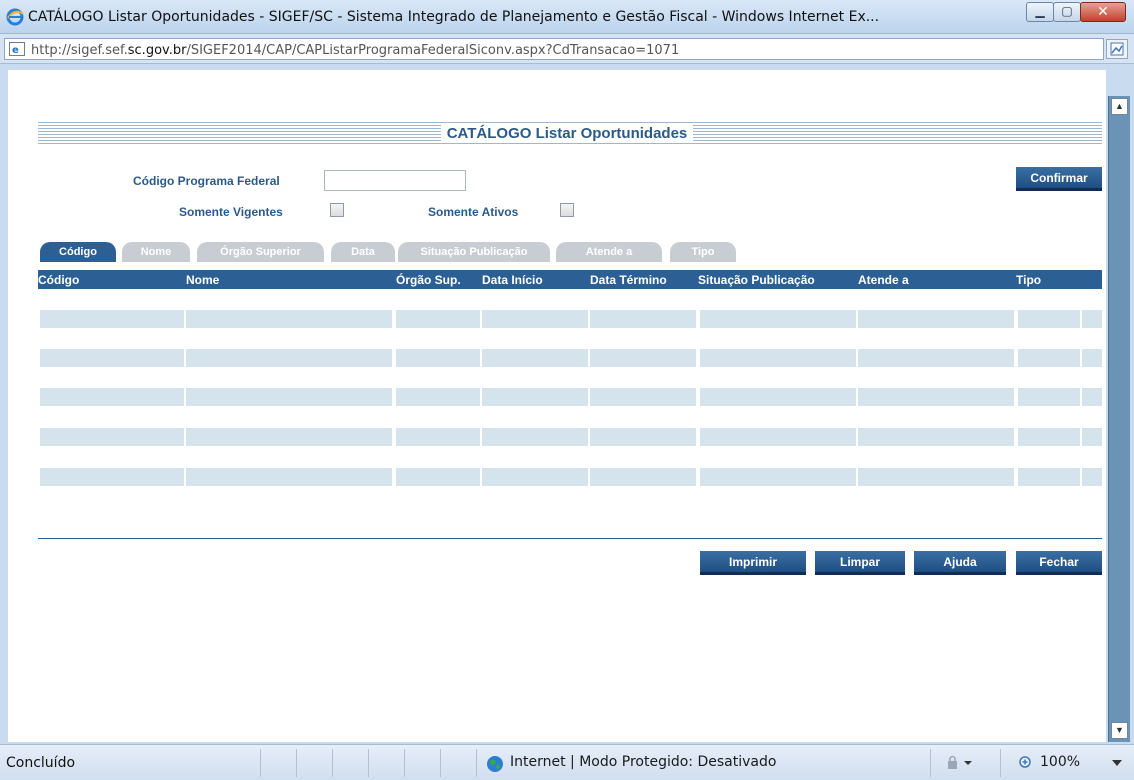 The image size is (1134, 780). What do you see at coordinates (337, 210) in the screenshot?
I see `vigentes-checkbox` at bounding box center [337, 210].